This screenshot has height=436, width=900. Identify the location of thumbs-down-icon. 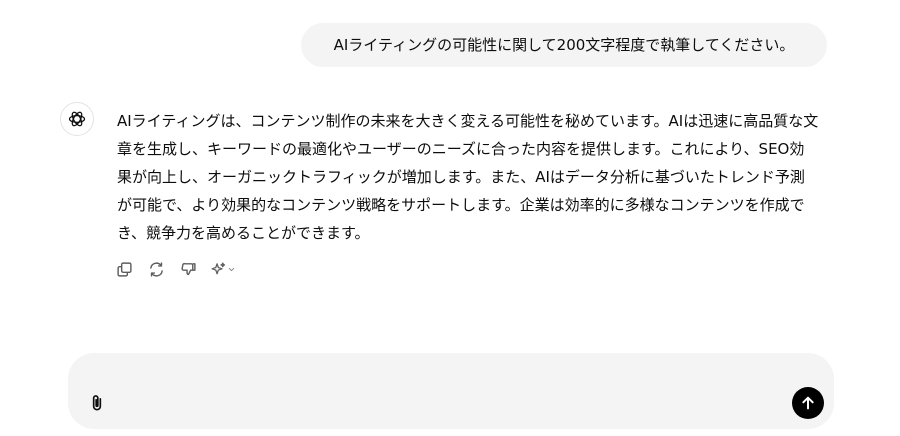
(188, 268).